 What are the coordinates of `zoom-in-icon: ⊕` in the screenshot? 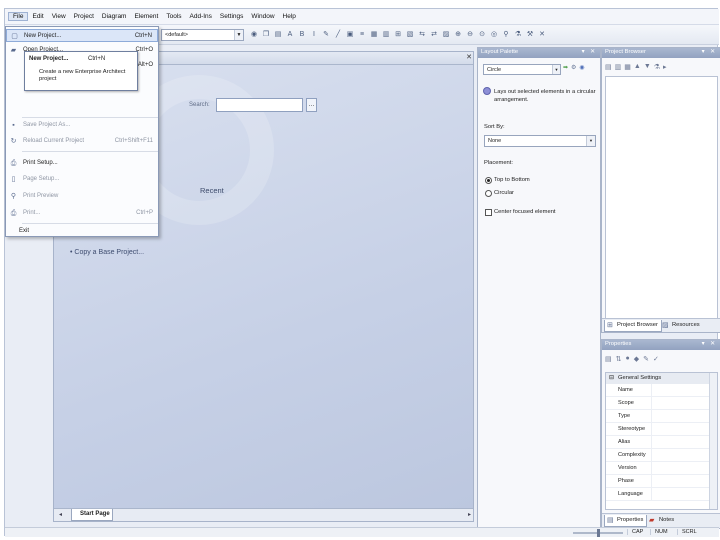 It's located at (458, 34).